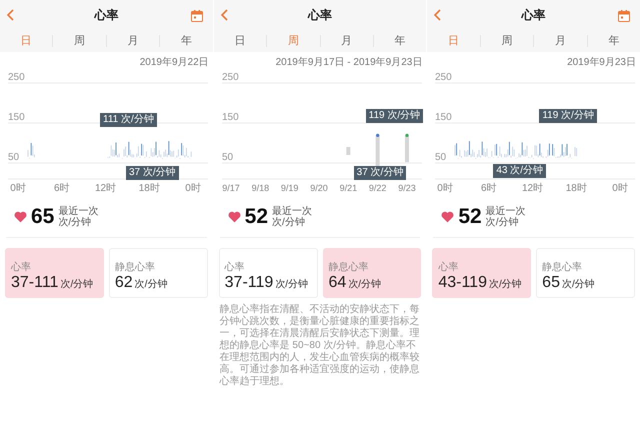 Image resolution: width=640 pixels, height=436 pixels. I want to click on card-value: 37-111, so click(34, 283).